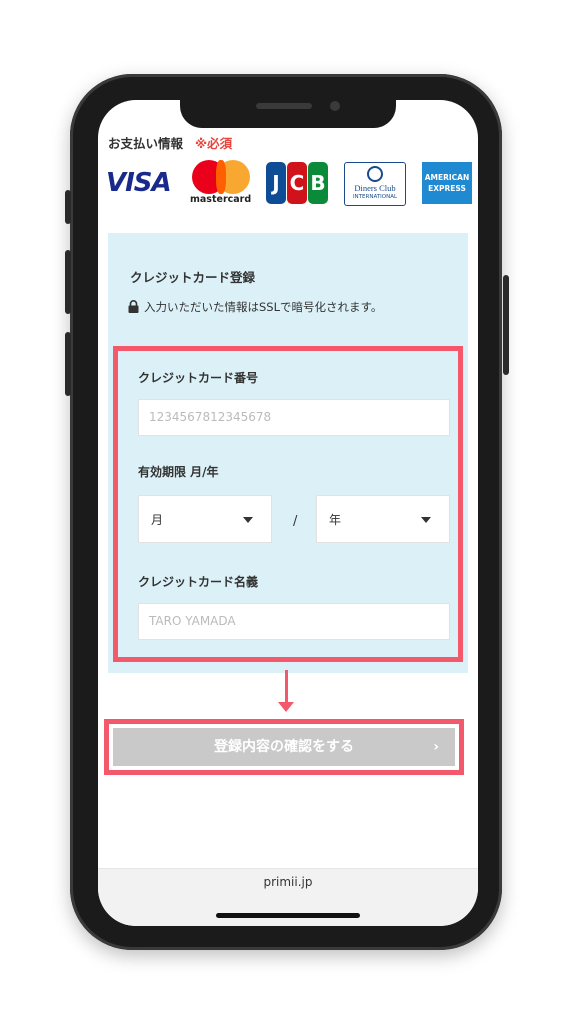  I want to click on expiry-month-select: 月, so click(205, 519).